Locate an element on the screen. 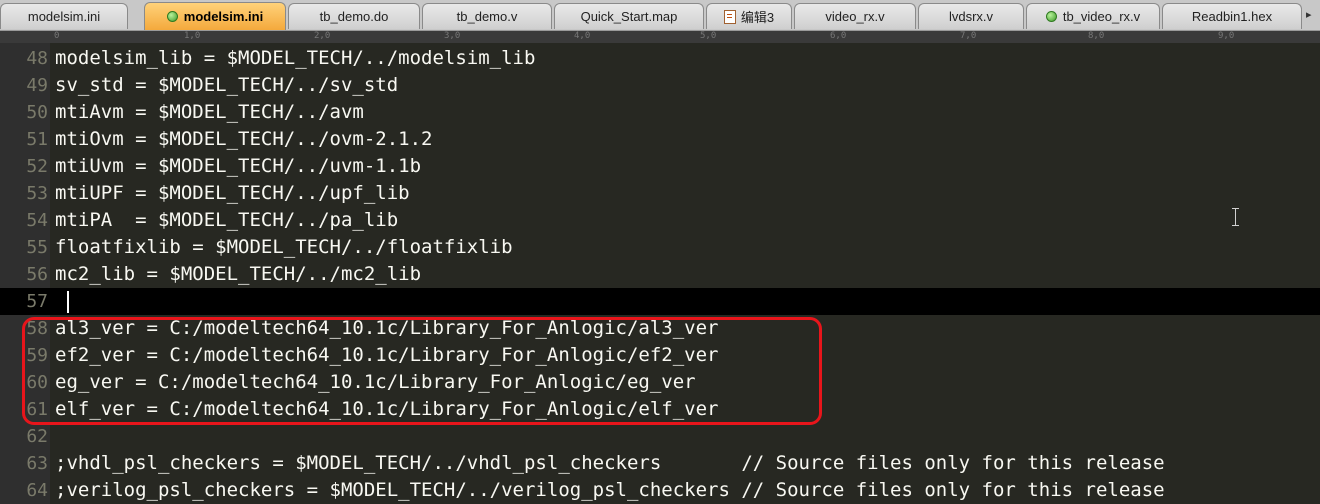 The width and height of the screenshot is (1320, 504). code-line: 62 is located at coordinates (660, 436).